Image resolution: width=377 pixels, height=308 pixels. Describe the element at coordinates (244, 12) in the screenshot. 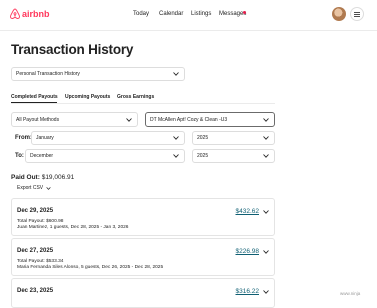

I see `messages-unread-dot` at that location.